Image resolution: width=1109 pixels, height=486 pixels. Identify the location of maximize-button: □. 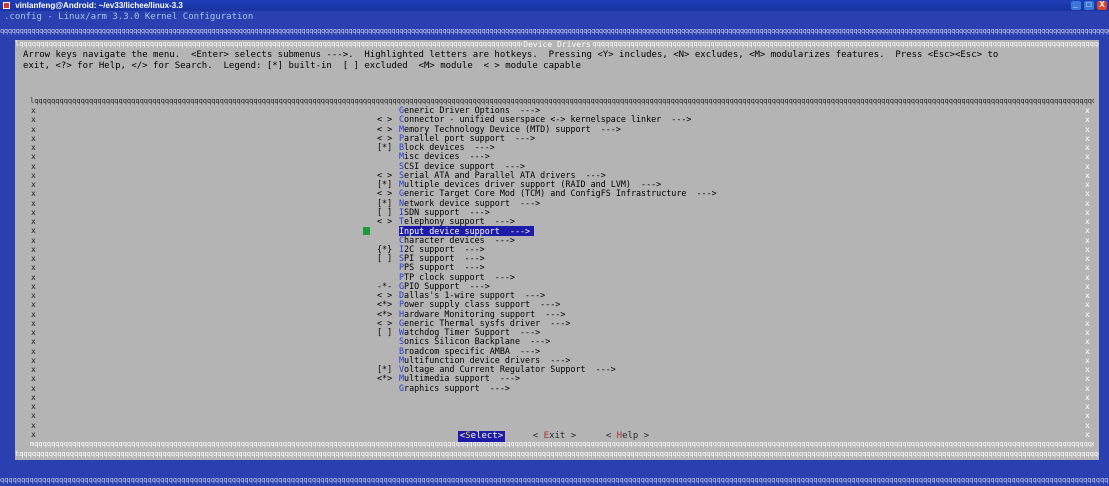
(1088, 5).